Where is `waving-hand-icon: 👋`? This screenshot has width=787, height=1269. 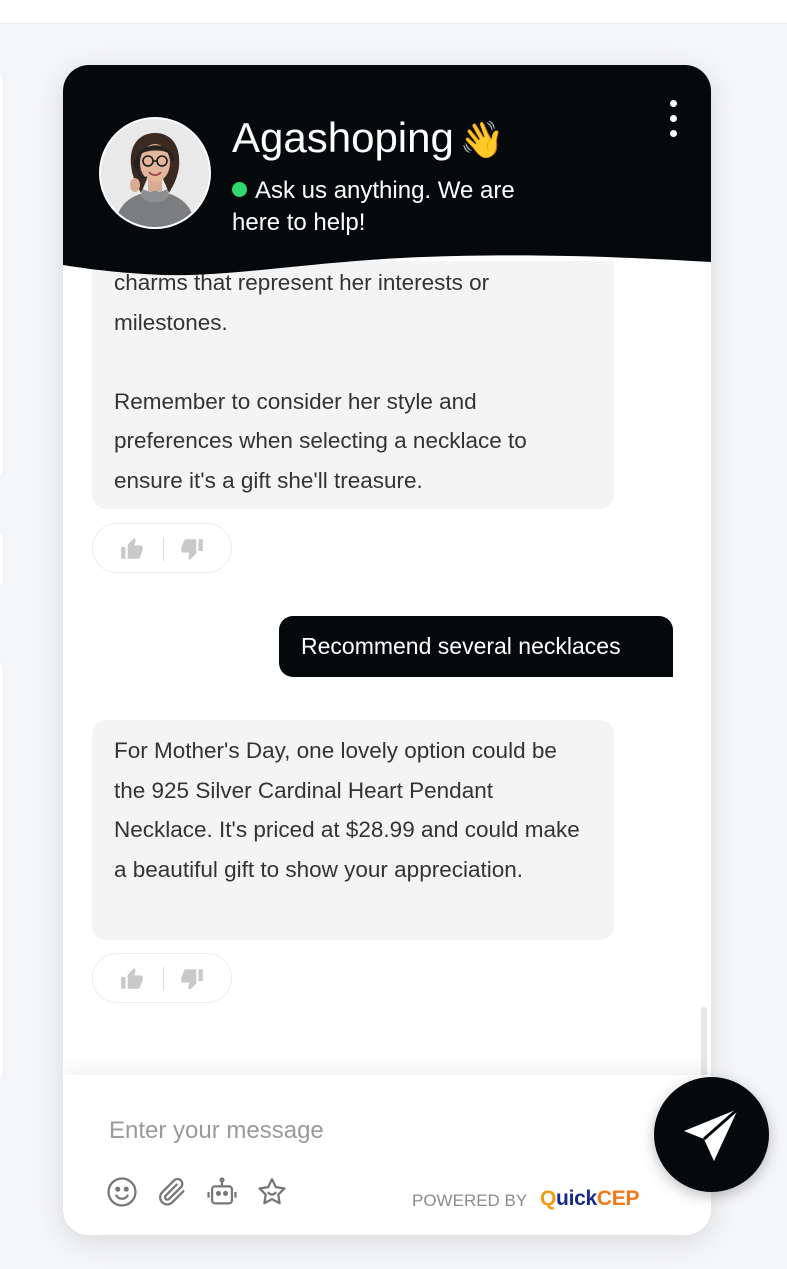
waving-hand-icon: 👋 is located at coordinates (482, 139).